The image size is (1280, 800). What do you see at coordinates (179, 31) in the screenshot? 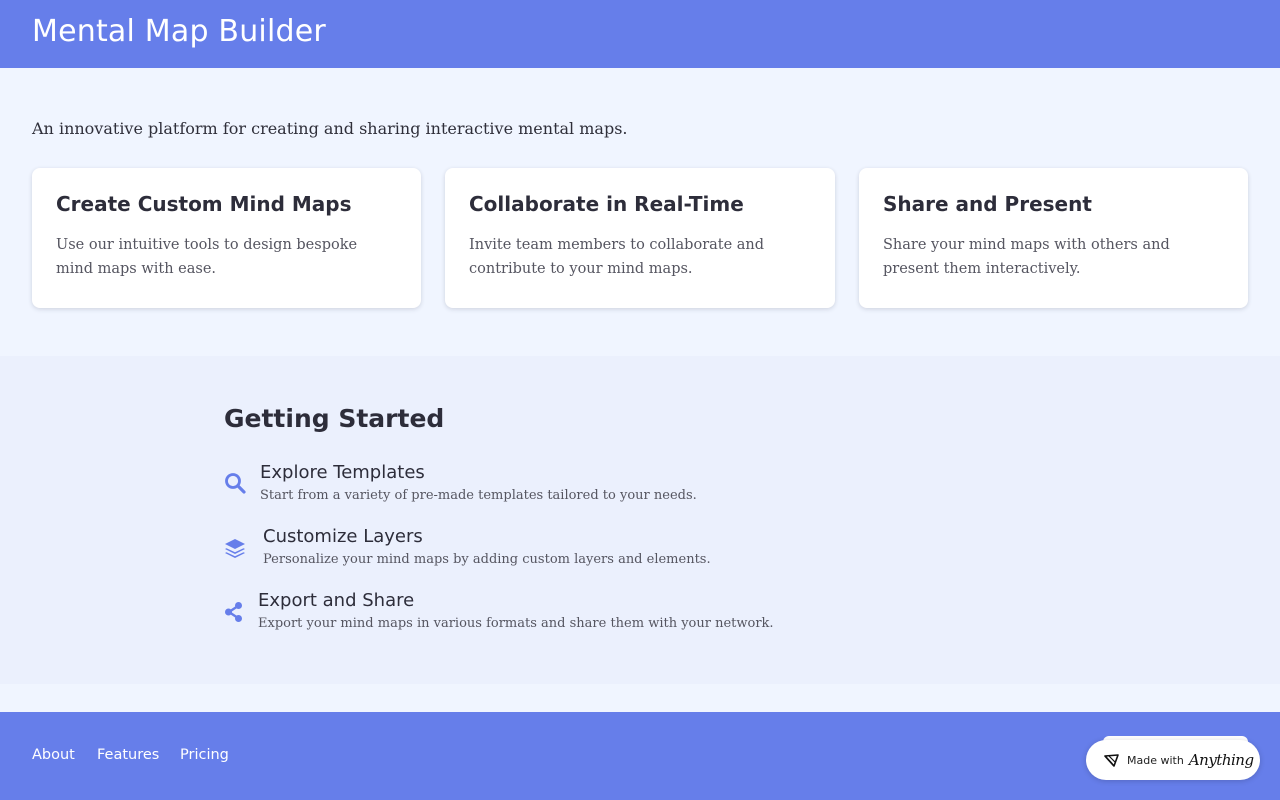
I see `app-title: Mental Map Builder` at bounding box center [179, 31].